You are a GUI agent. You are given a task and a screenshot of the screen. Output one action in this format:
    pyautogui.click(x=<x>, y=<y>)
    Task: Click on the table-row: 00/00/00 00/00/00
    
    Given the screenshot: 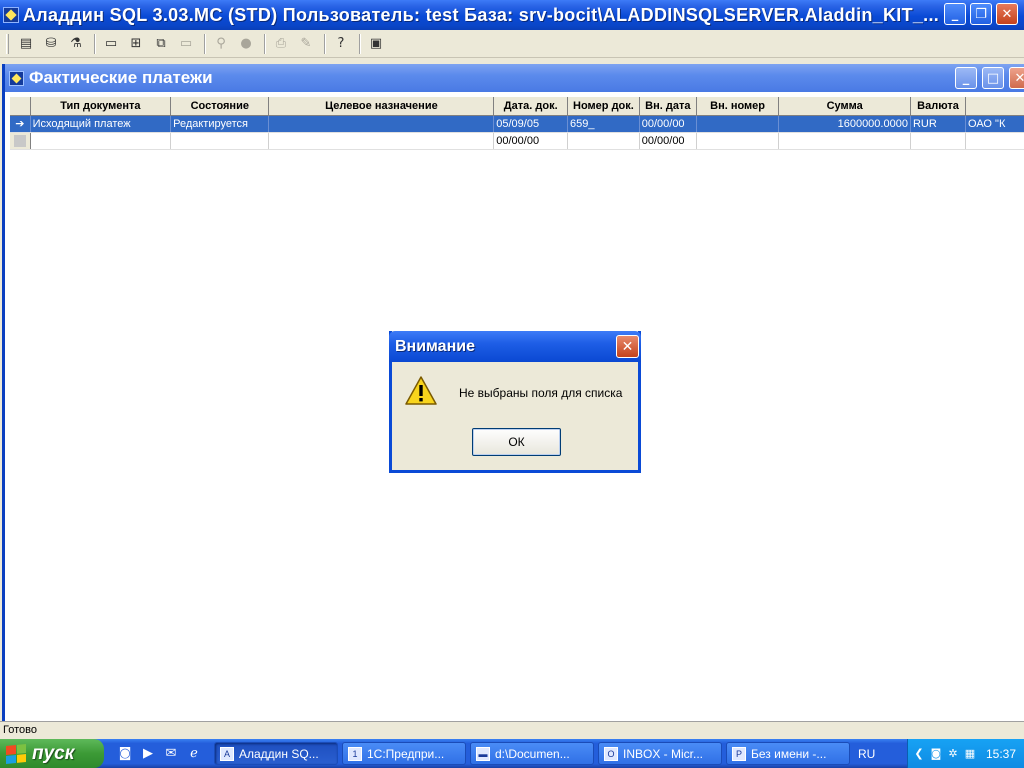 What is the action you would take?
    pyautogui.click(x=517, y=141)
    